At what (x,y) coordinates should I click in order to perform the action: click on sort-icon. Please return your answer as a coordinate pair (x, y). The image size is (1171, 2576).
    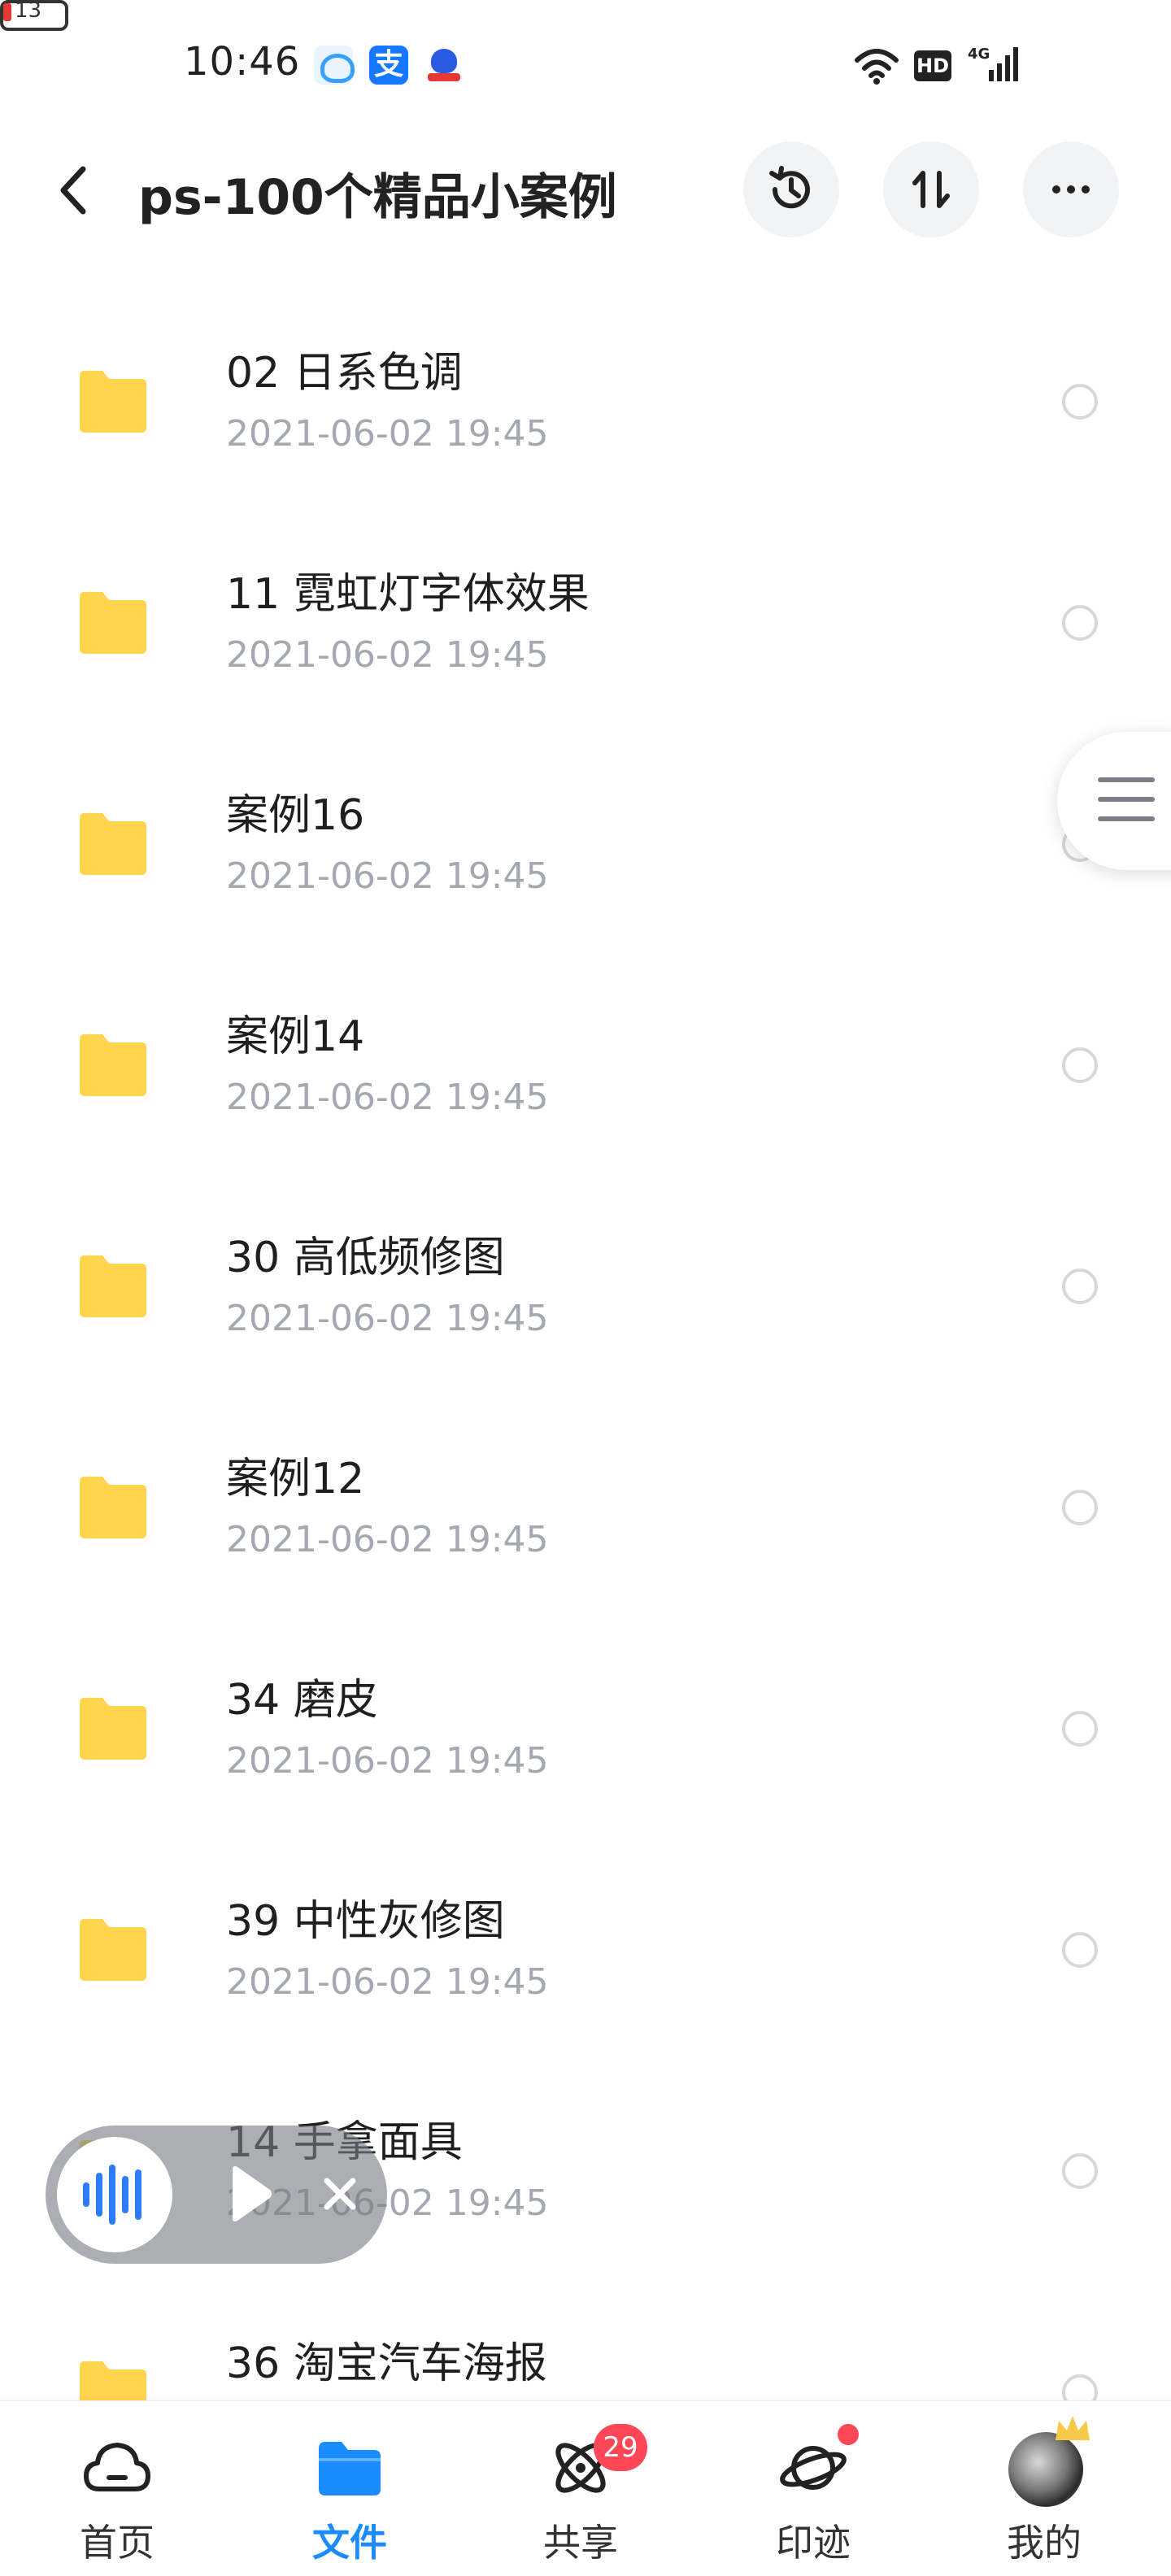
    Looking at the image, I should click on (931, 190).